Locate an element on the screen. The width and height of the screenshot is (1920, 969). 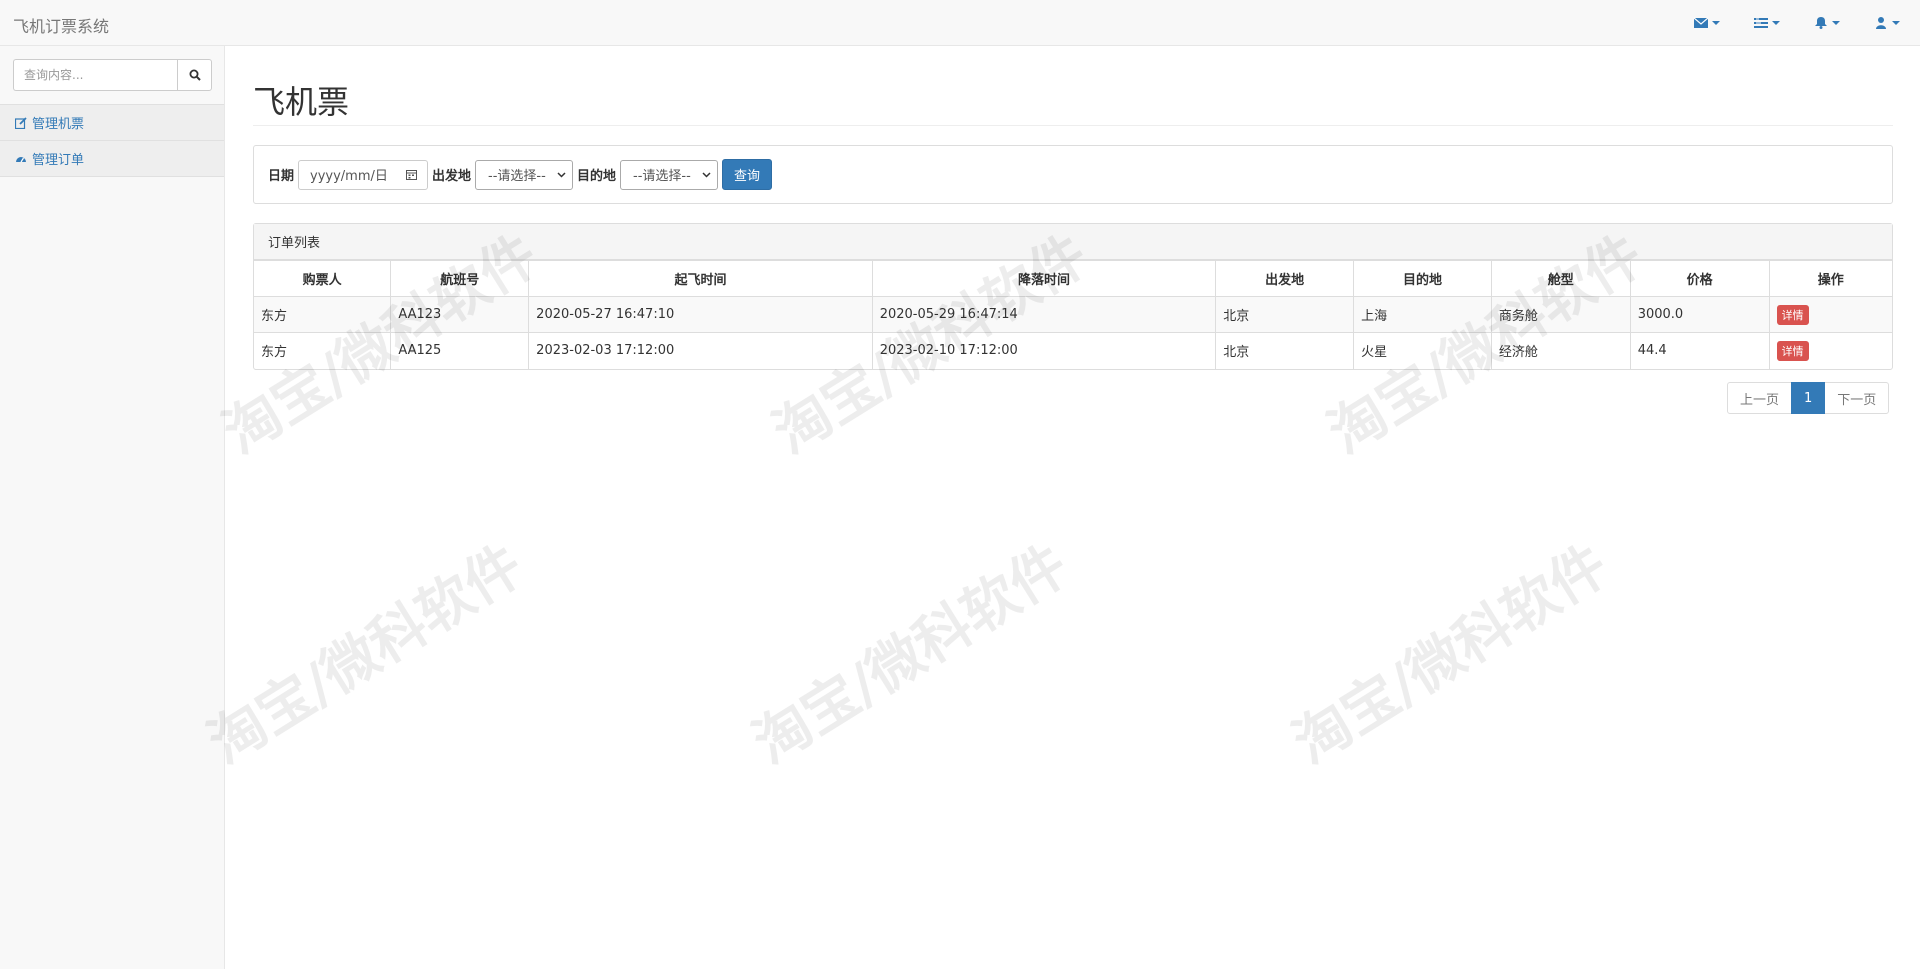
column-header: 航班号 is located at coordinates (460, 278).